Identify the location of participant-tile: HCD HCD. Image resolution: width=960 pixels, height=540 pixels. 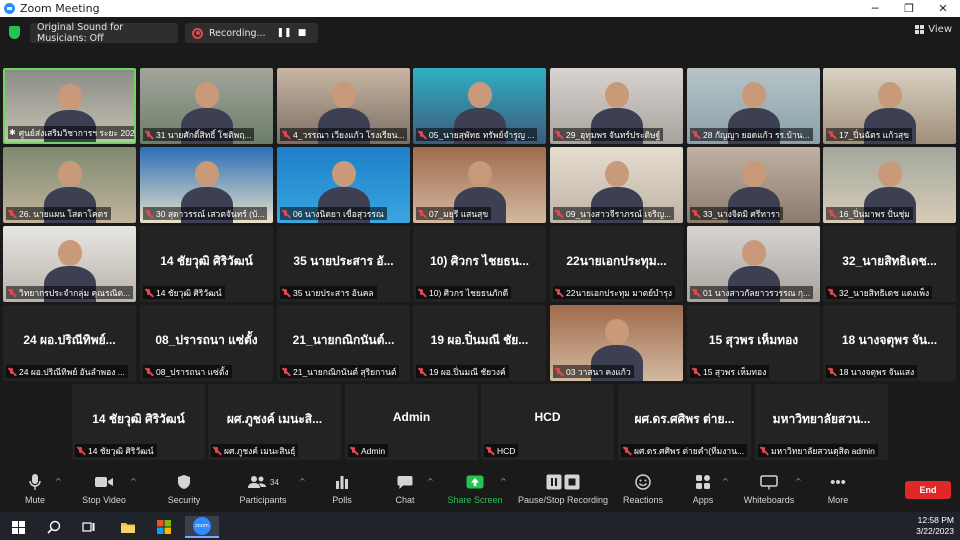
(547, 422).